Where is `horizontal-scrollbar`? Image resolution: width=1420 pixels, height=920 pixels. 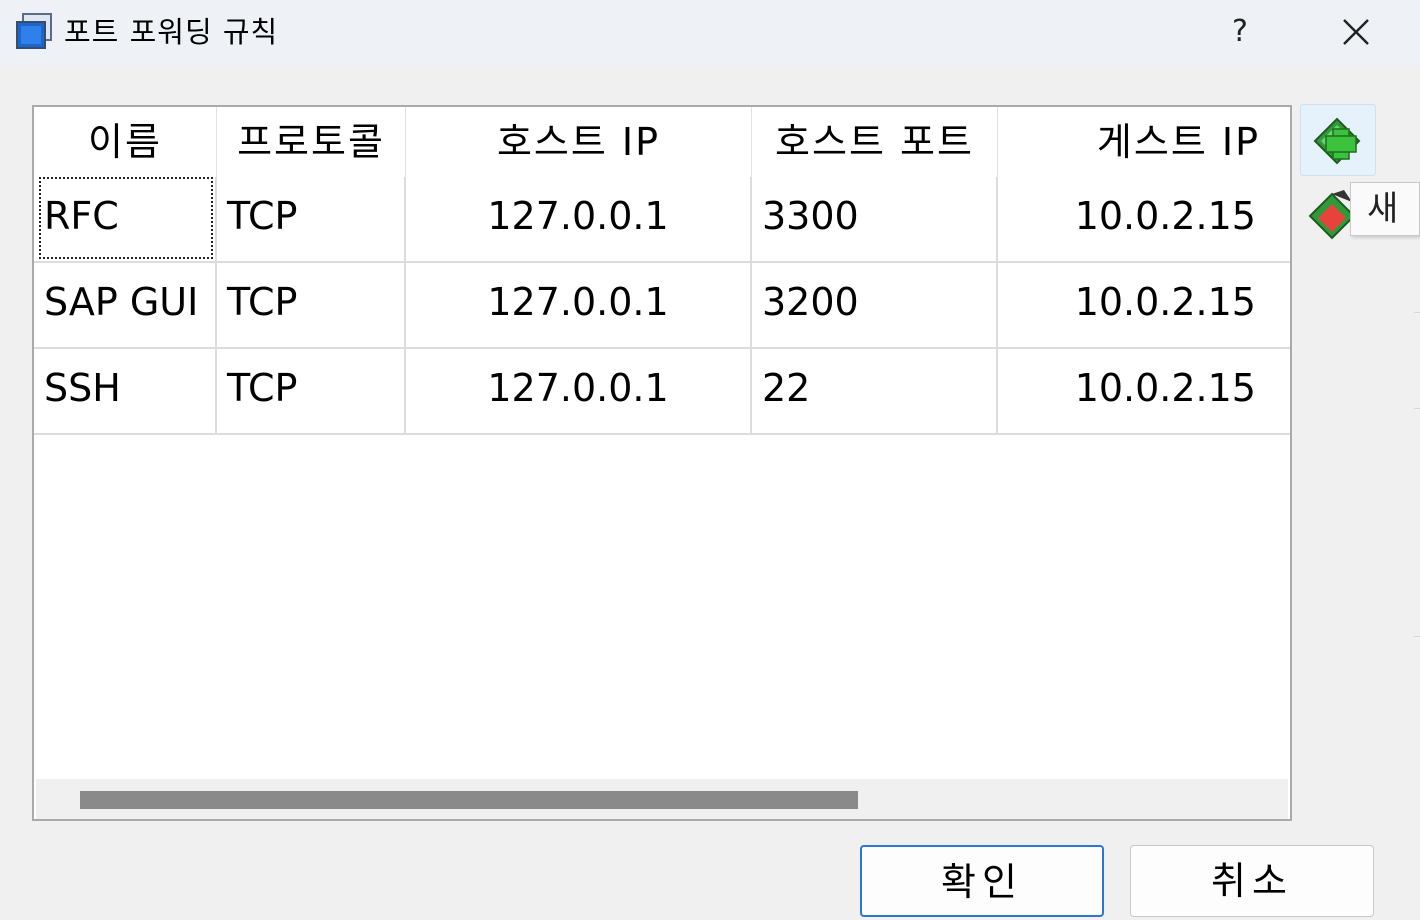 horizontal-scrollbar is located at coordinates (662, 799).